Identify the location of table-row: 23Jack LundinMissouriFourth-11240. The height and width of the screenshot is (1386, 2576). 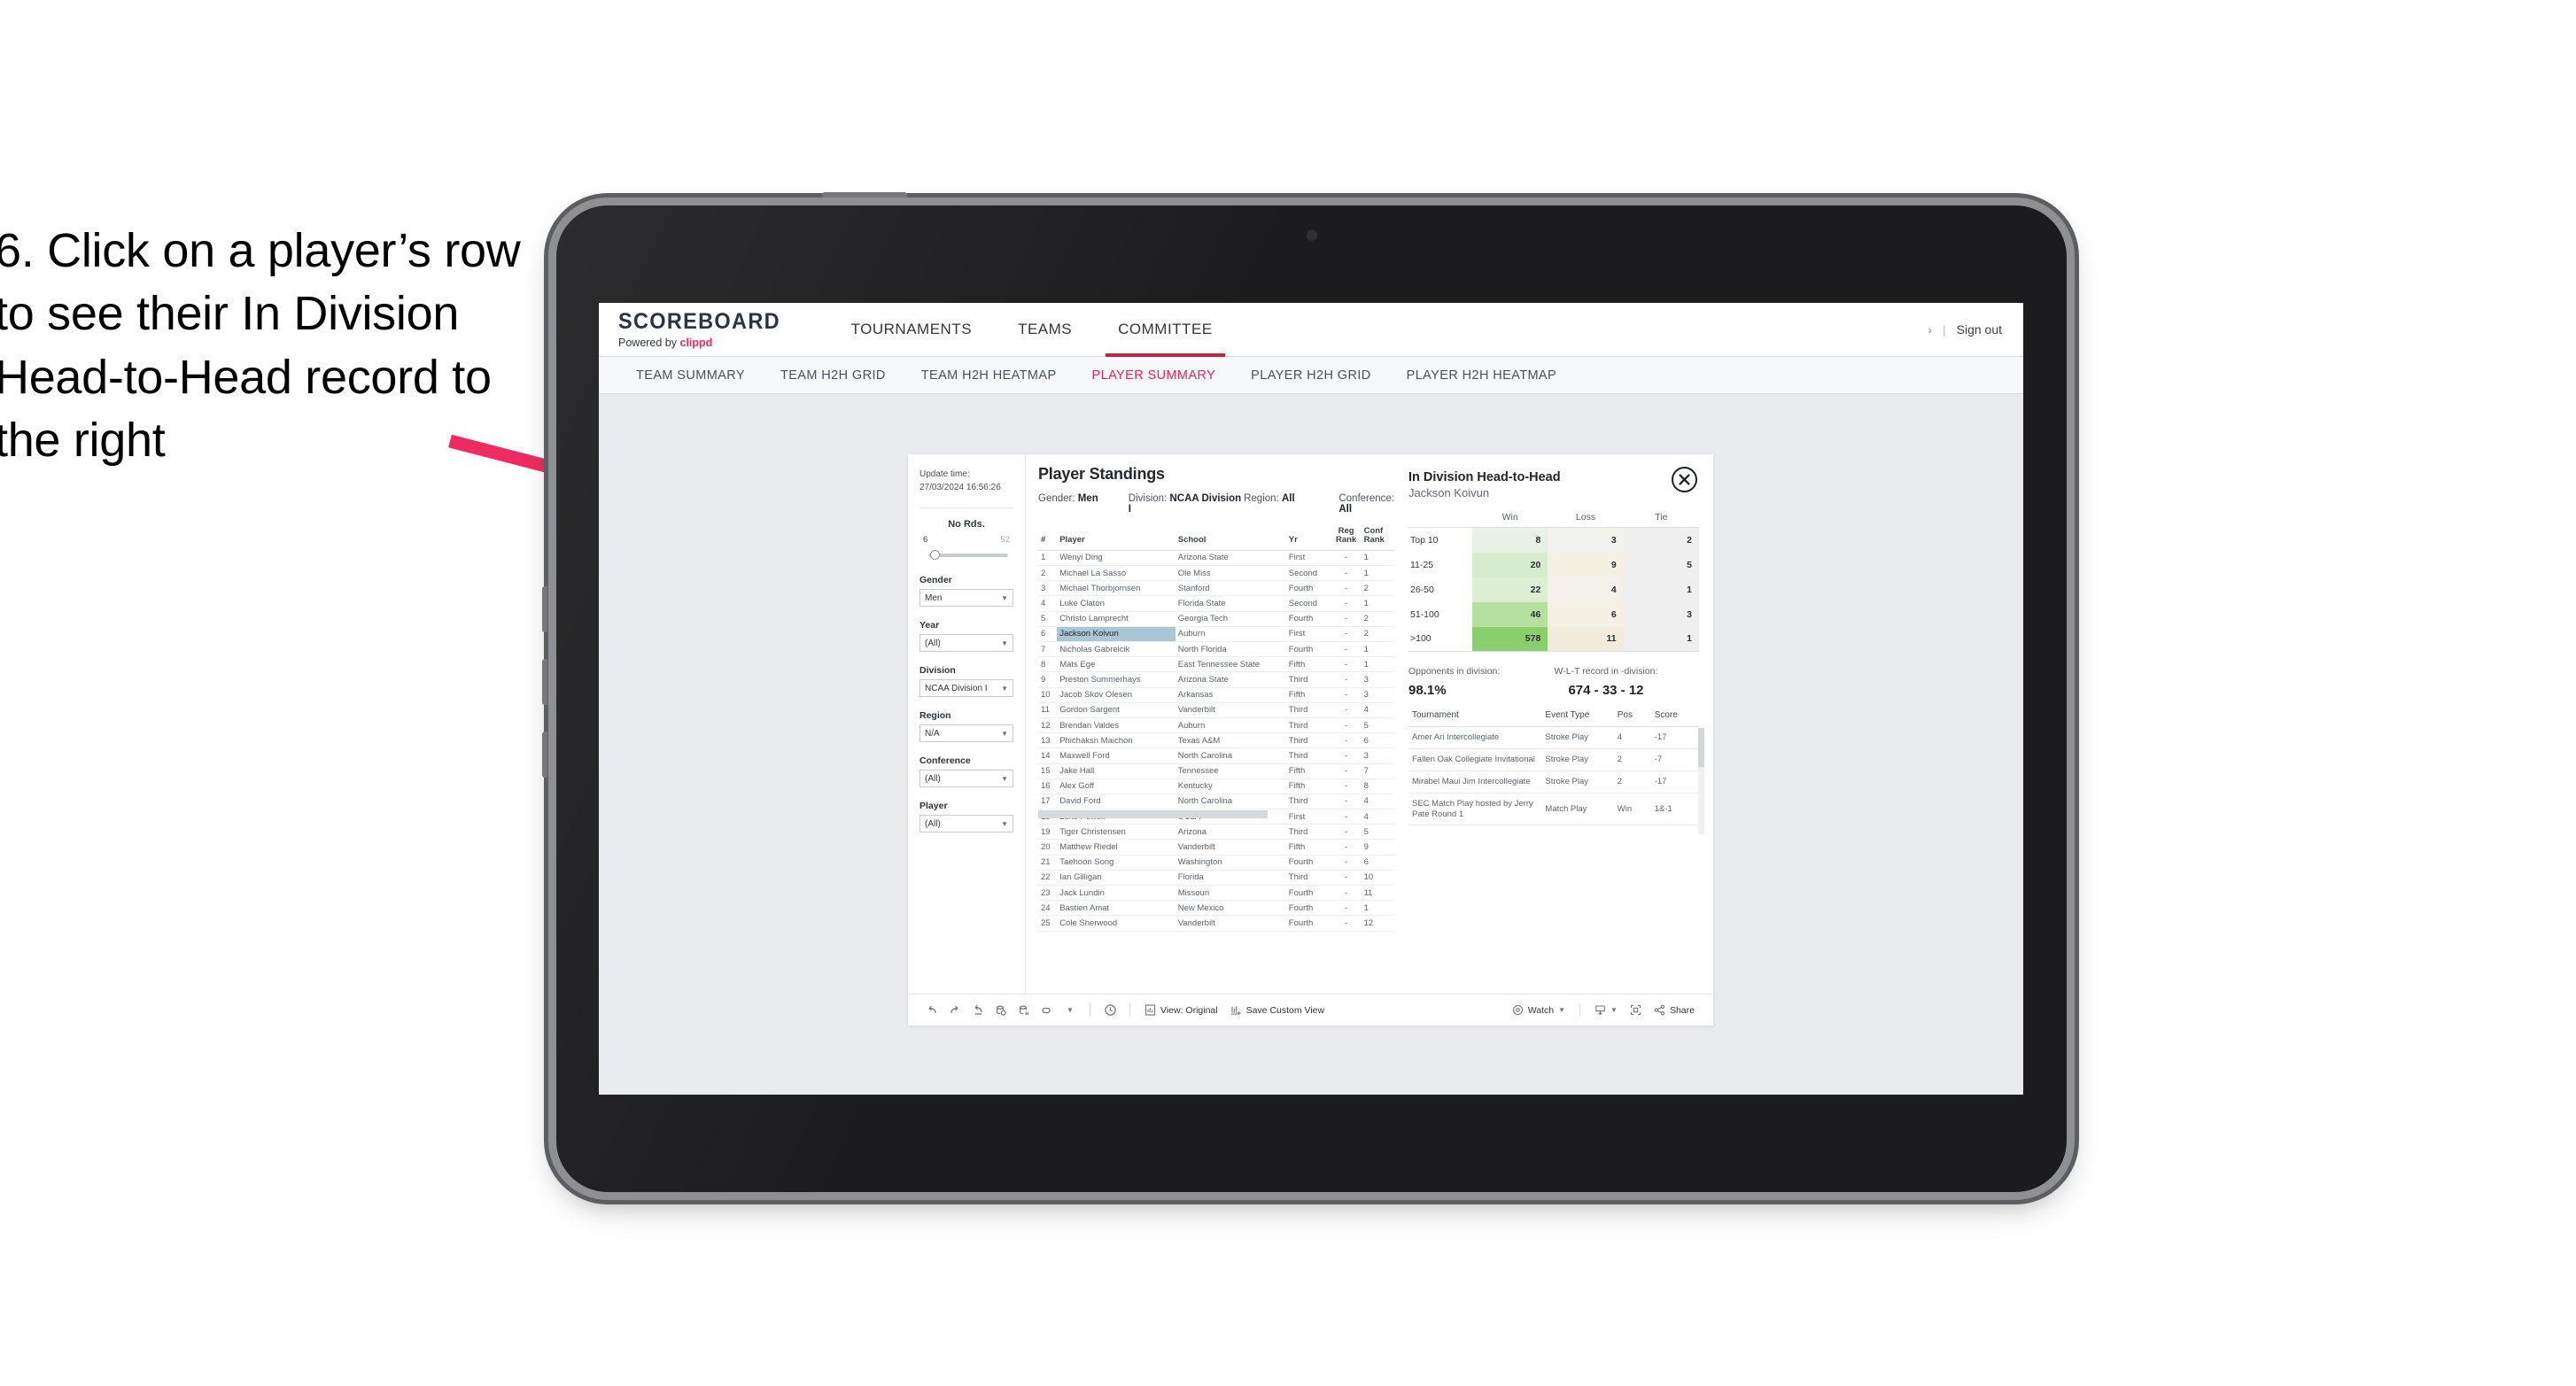
(1242, 894).